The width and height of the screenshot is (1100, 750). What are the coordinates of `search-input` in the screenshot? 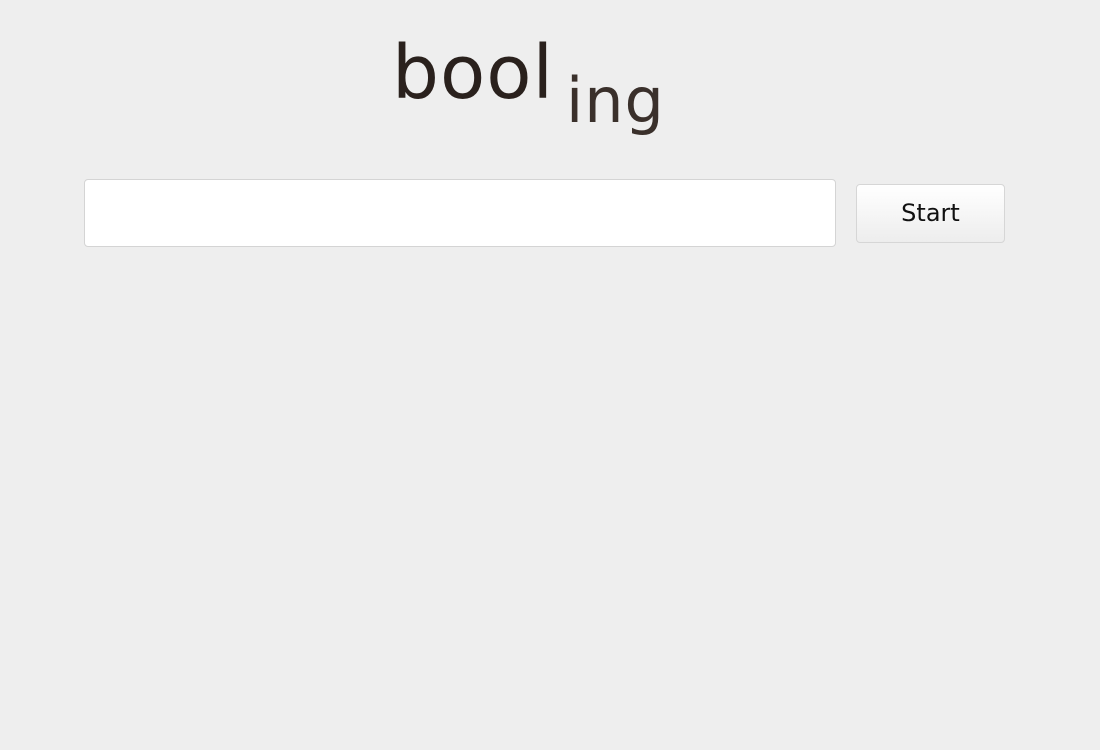 It's located at (460, 213).